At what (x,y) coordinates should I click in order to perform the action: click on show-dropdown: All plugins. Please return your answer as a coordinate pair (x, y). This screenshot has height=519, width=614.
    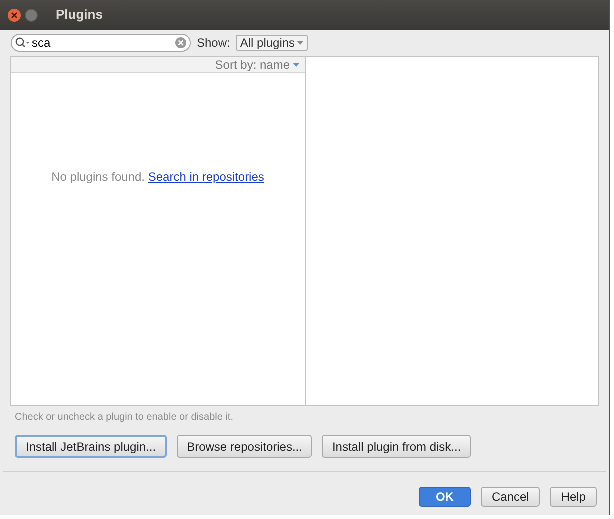
    Looking at the image, I should click on (272, 42).